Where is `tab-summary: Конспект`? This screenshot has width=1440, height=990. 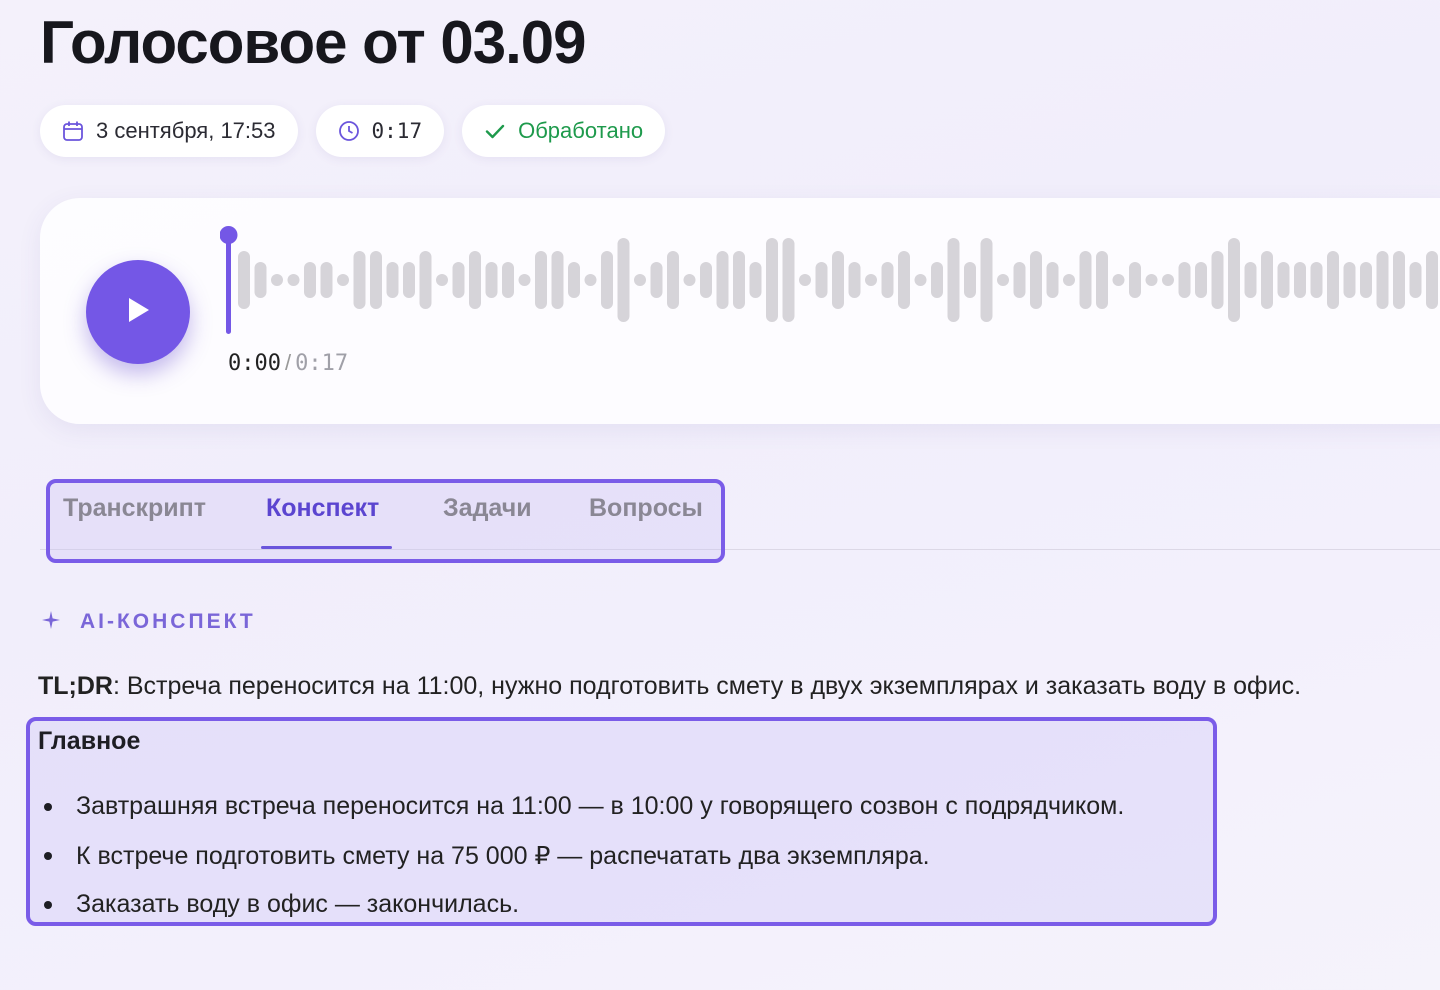
tab-summary: Конспект is located at coordinates (322, 508).